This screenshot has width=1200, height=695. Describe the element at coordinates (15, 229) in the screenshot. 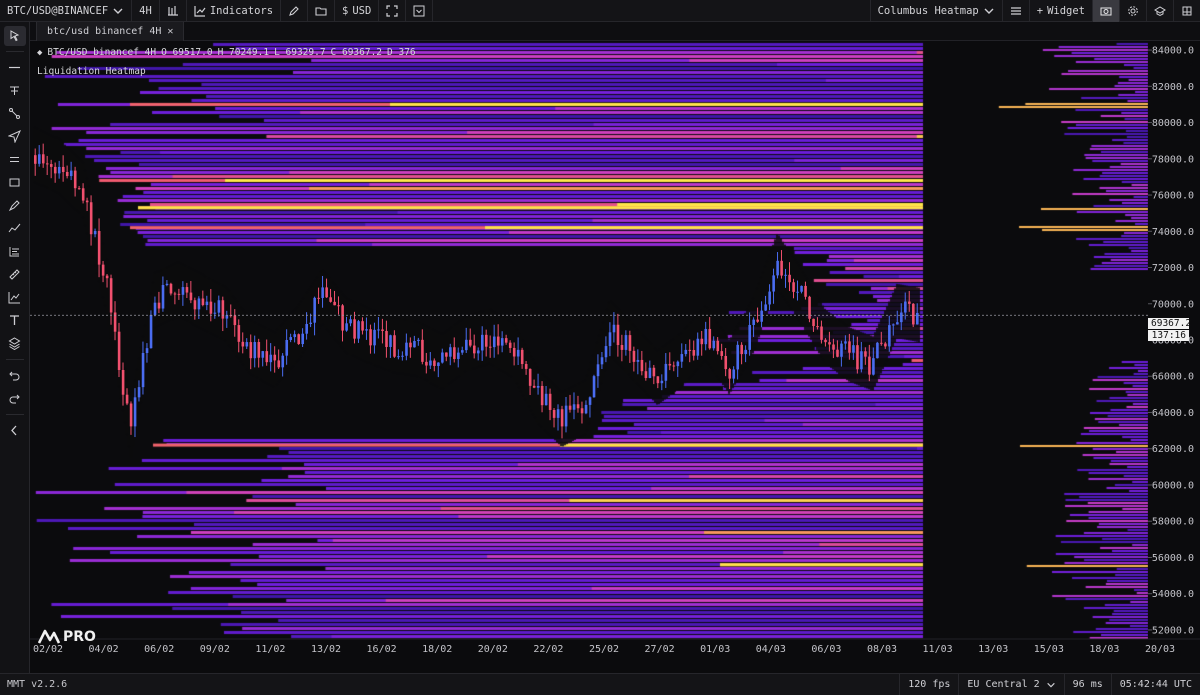

I see `path-tool` at that location.